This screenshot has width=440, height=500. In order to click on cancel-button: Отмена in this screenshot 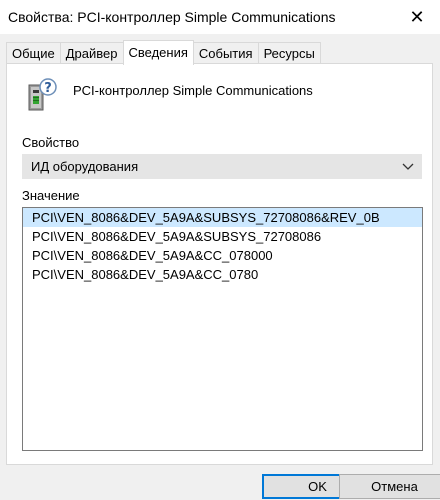, I will do `click(389, 486)`.